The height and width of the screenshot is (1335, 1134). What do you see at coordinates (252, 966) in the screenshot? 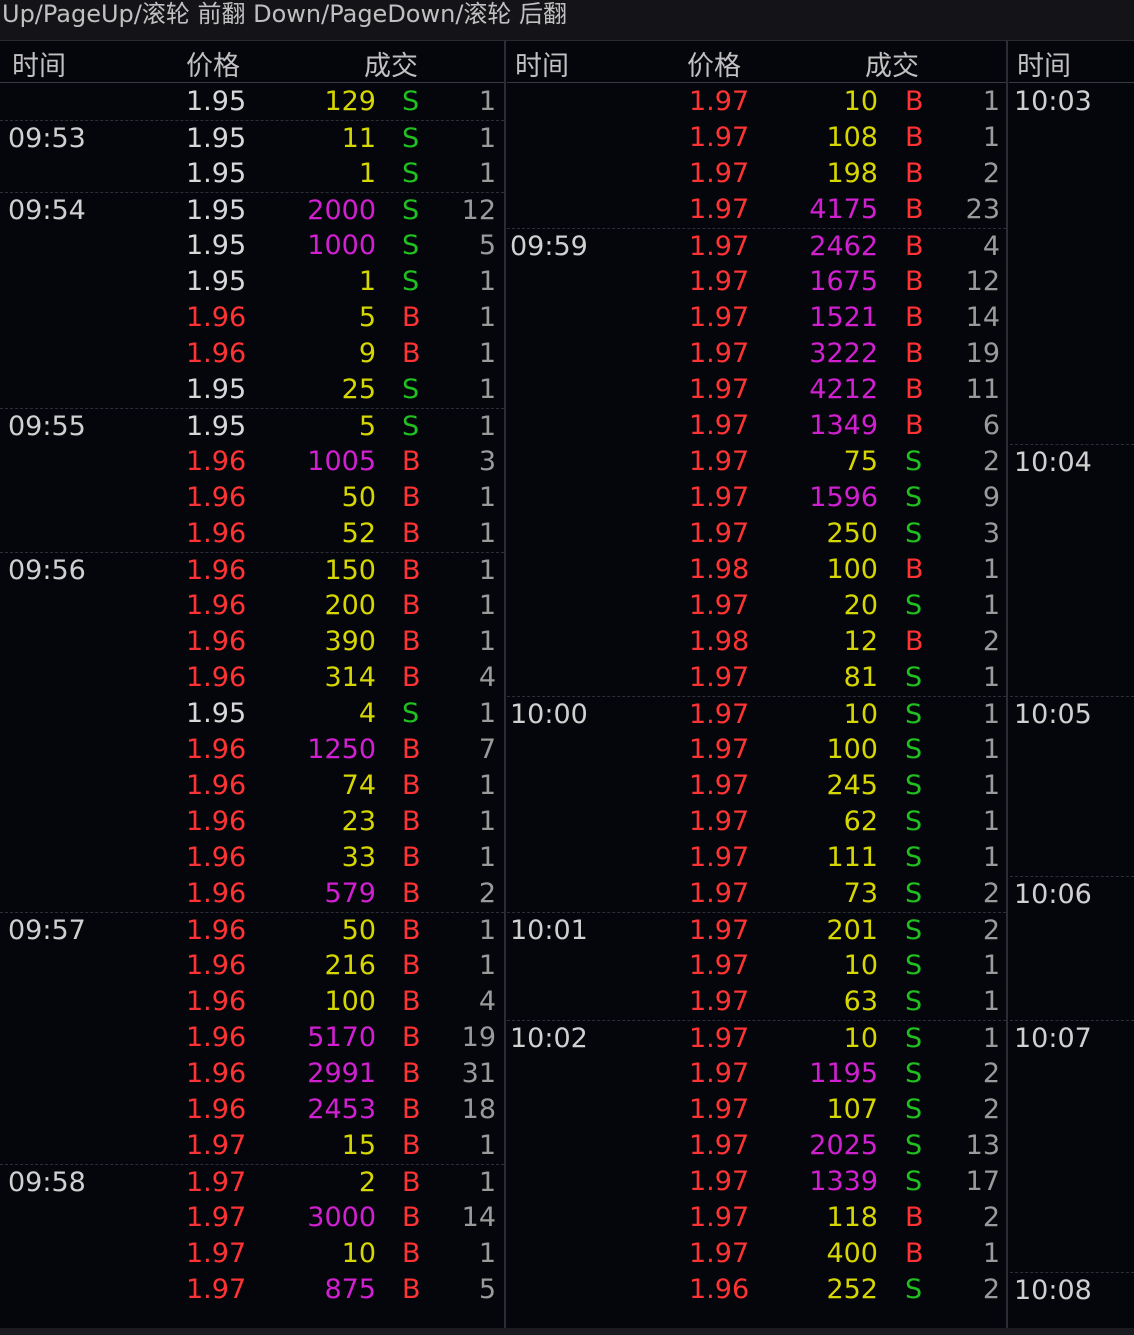
I see `table-row: 1.96 216 B 1` at bounding box center [252, 966].